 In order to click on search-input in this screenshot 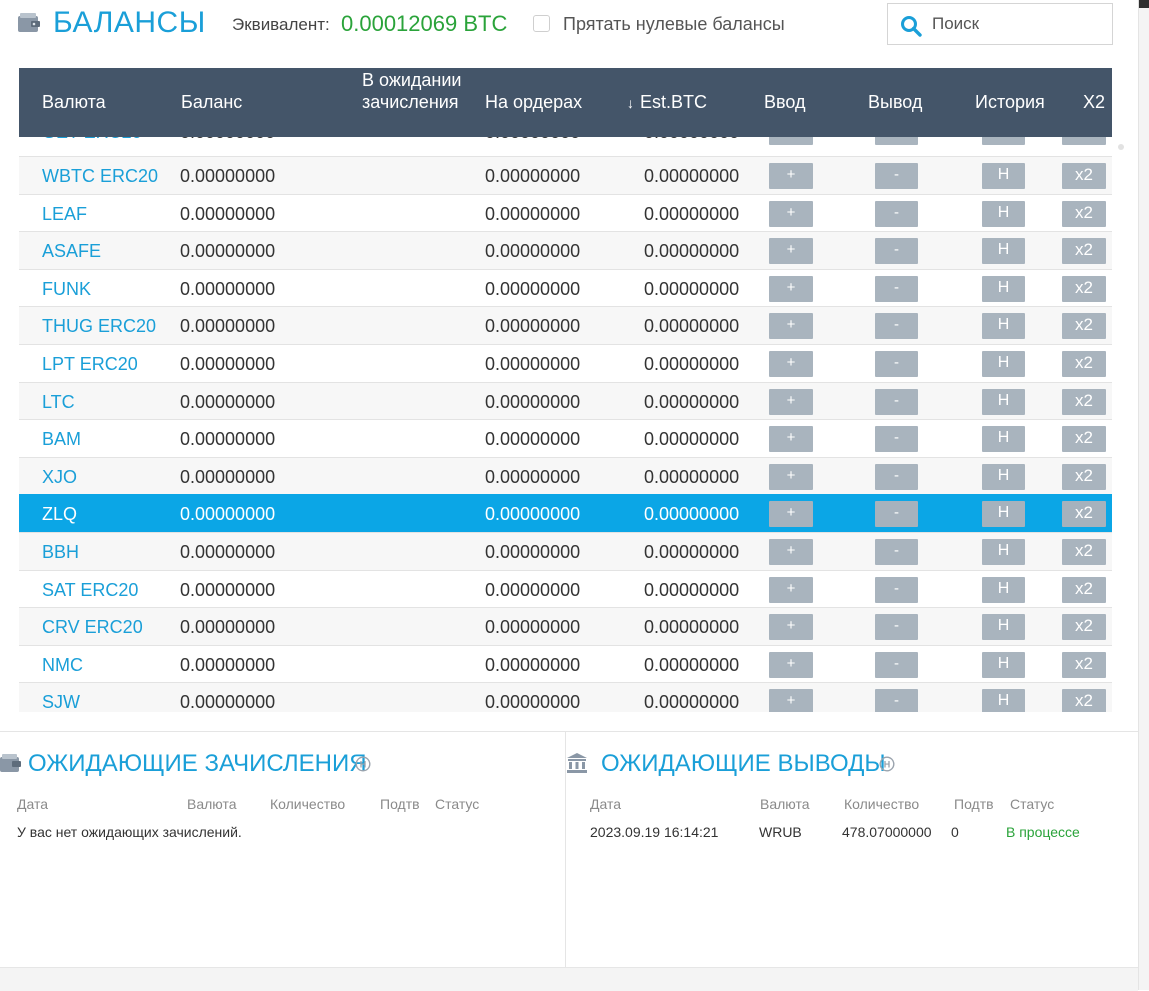, I will do `click(1017, 24)`.